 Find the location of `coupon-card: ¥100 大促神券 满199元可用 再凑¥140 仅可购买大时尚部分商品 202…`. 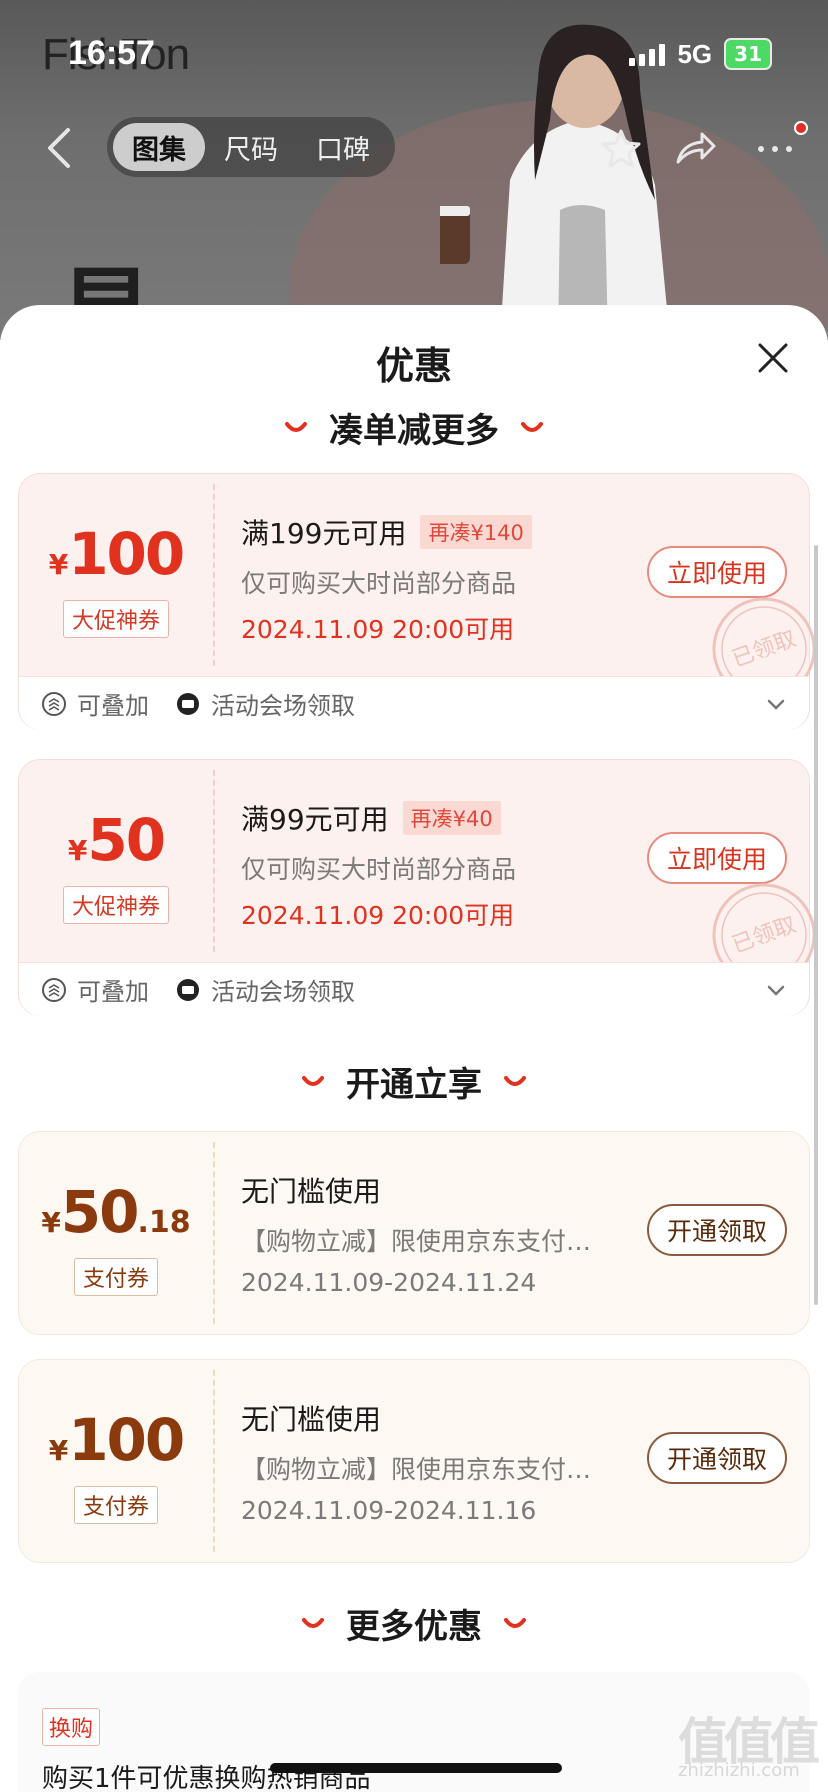

coupon-card: ¥100 大促神券 满199元可用 再凑¥140 仅可购买大时尚部分商品 202… is located at coordinates (417, 601).